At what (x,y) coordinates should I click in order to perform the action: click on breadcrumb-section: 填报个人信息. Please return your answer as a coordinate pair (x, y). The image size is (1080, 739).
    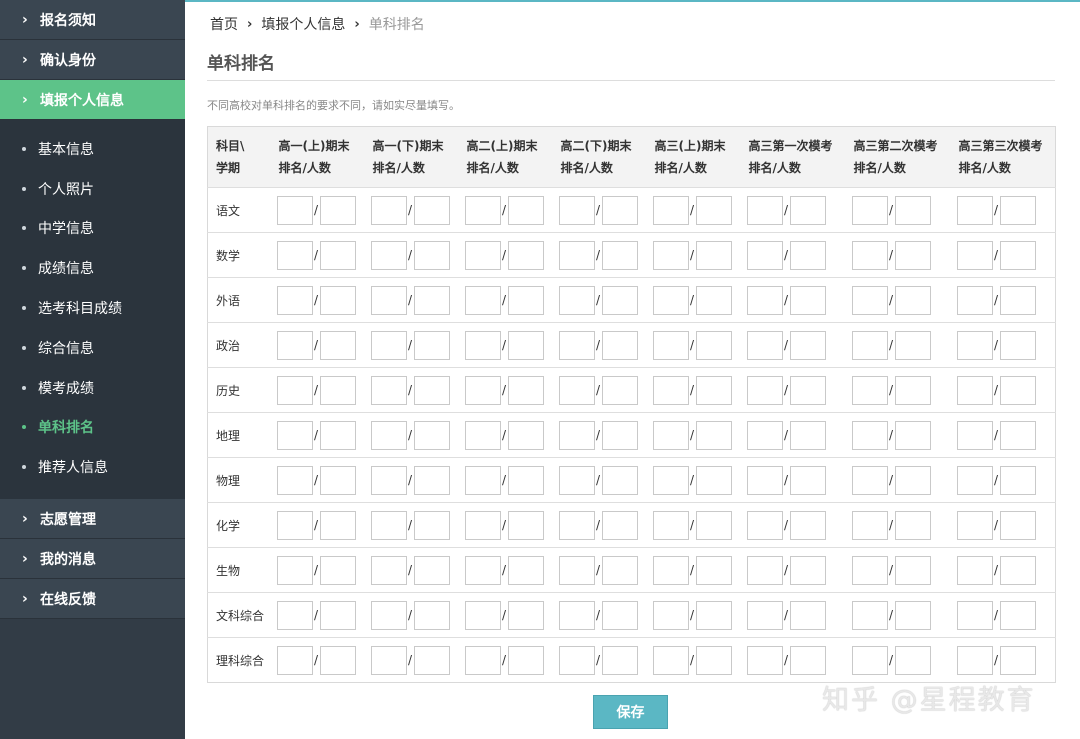
    Looking at the image, I should click on (303, 24).